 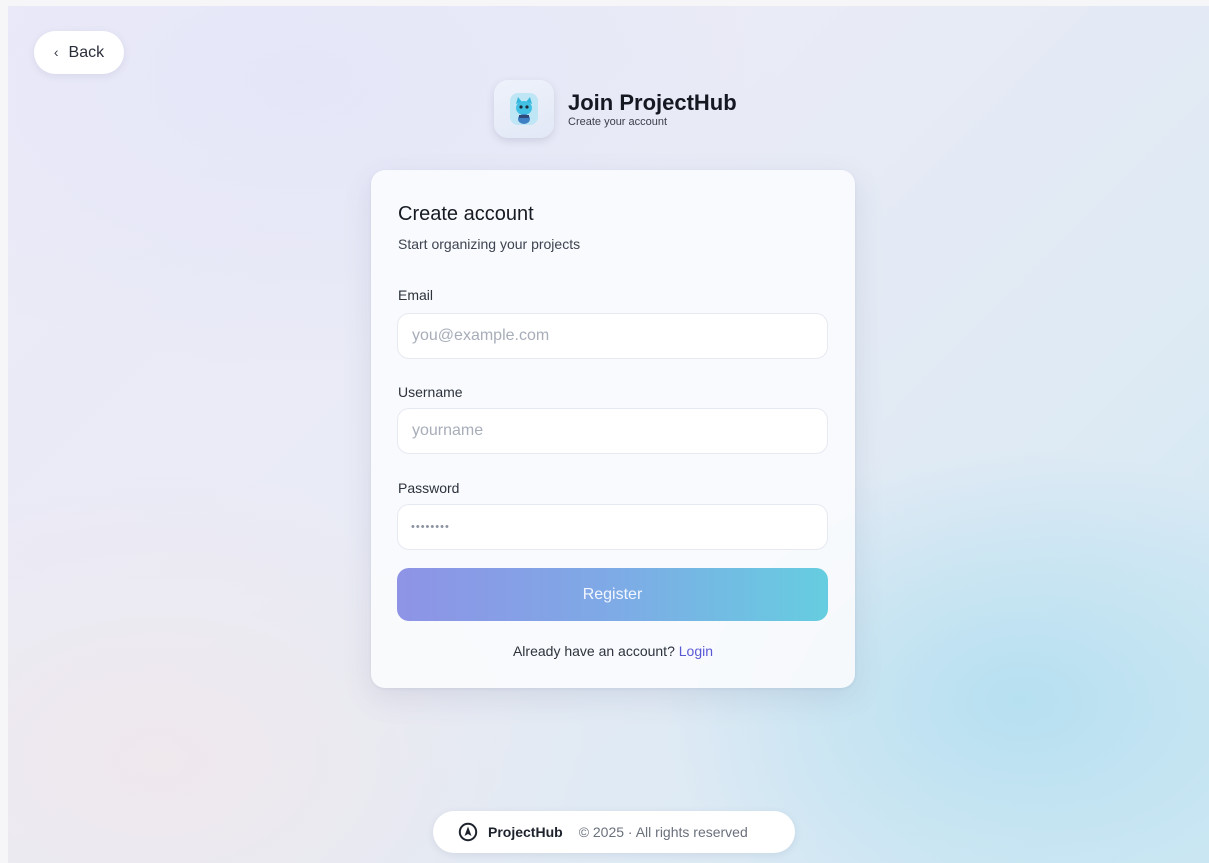 I want to click on page-subtitle: Create your account, so click(x=618, y=121).